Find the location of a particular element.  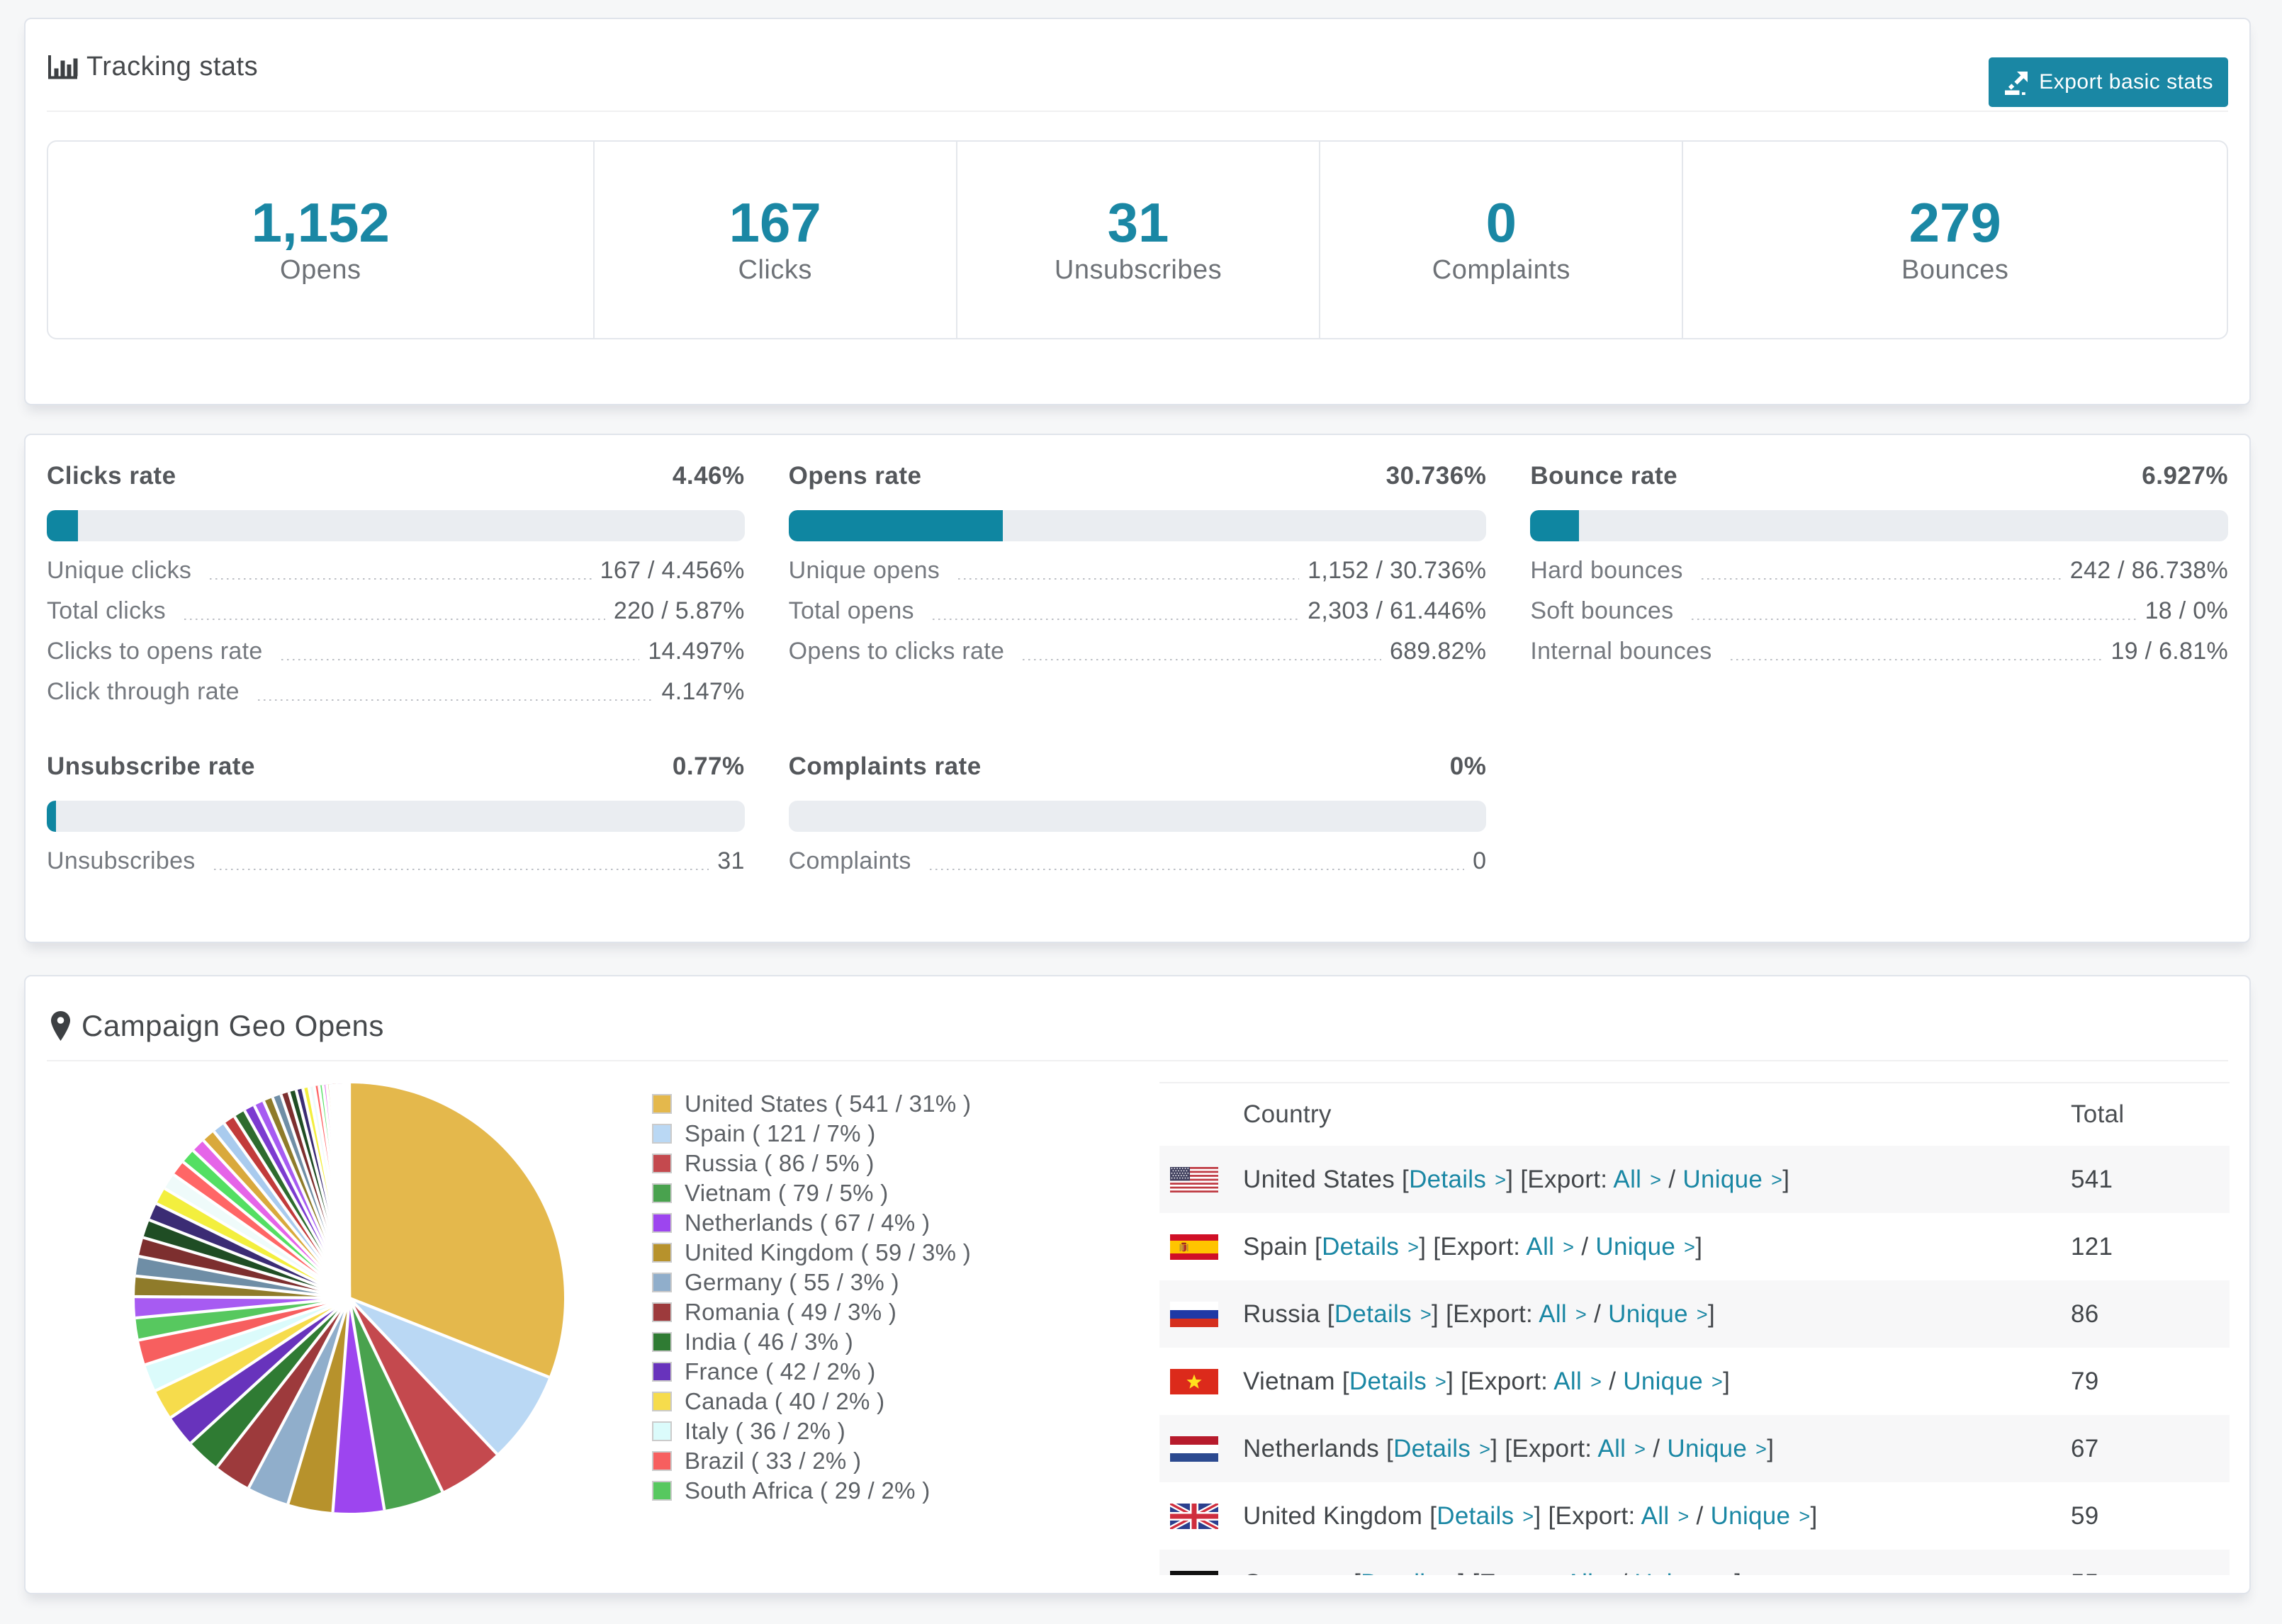

country-name: Netherlands [ is located at coordinates (1318, 1448).